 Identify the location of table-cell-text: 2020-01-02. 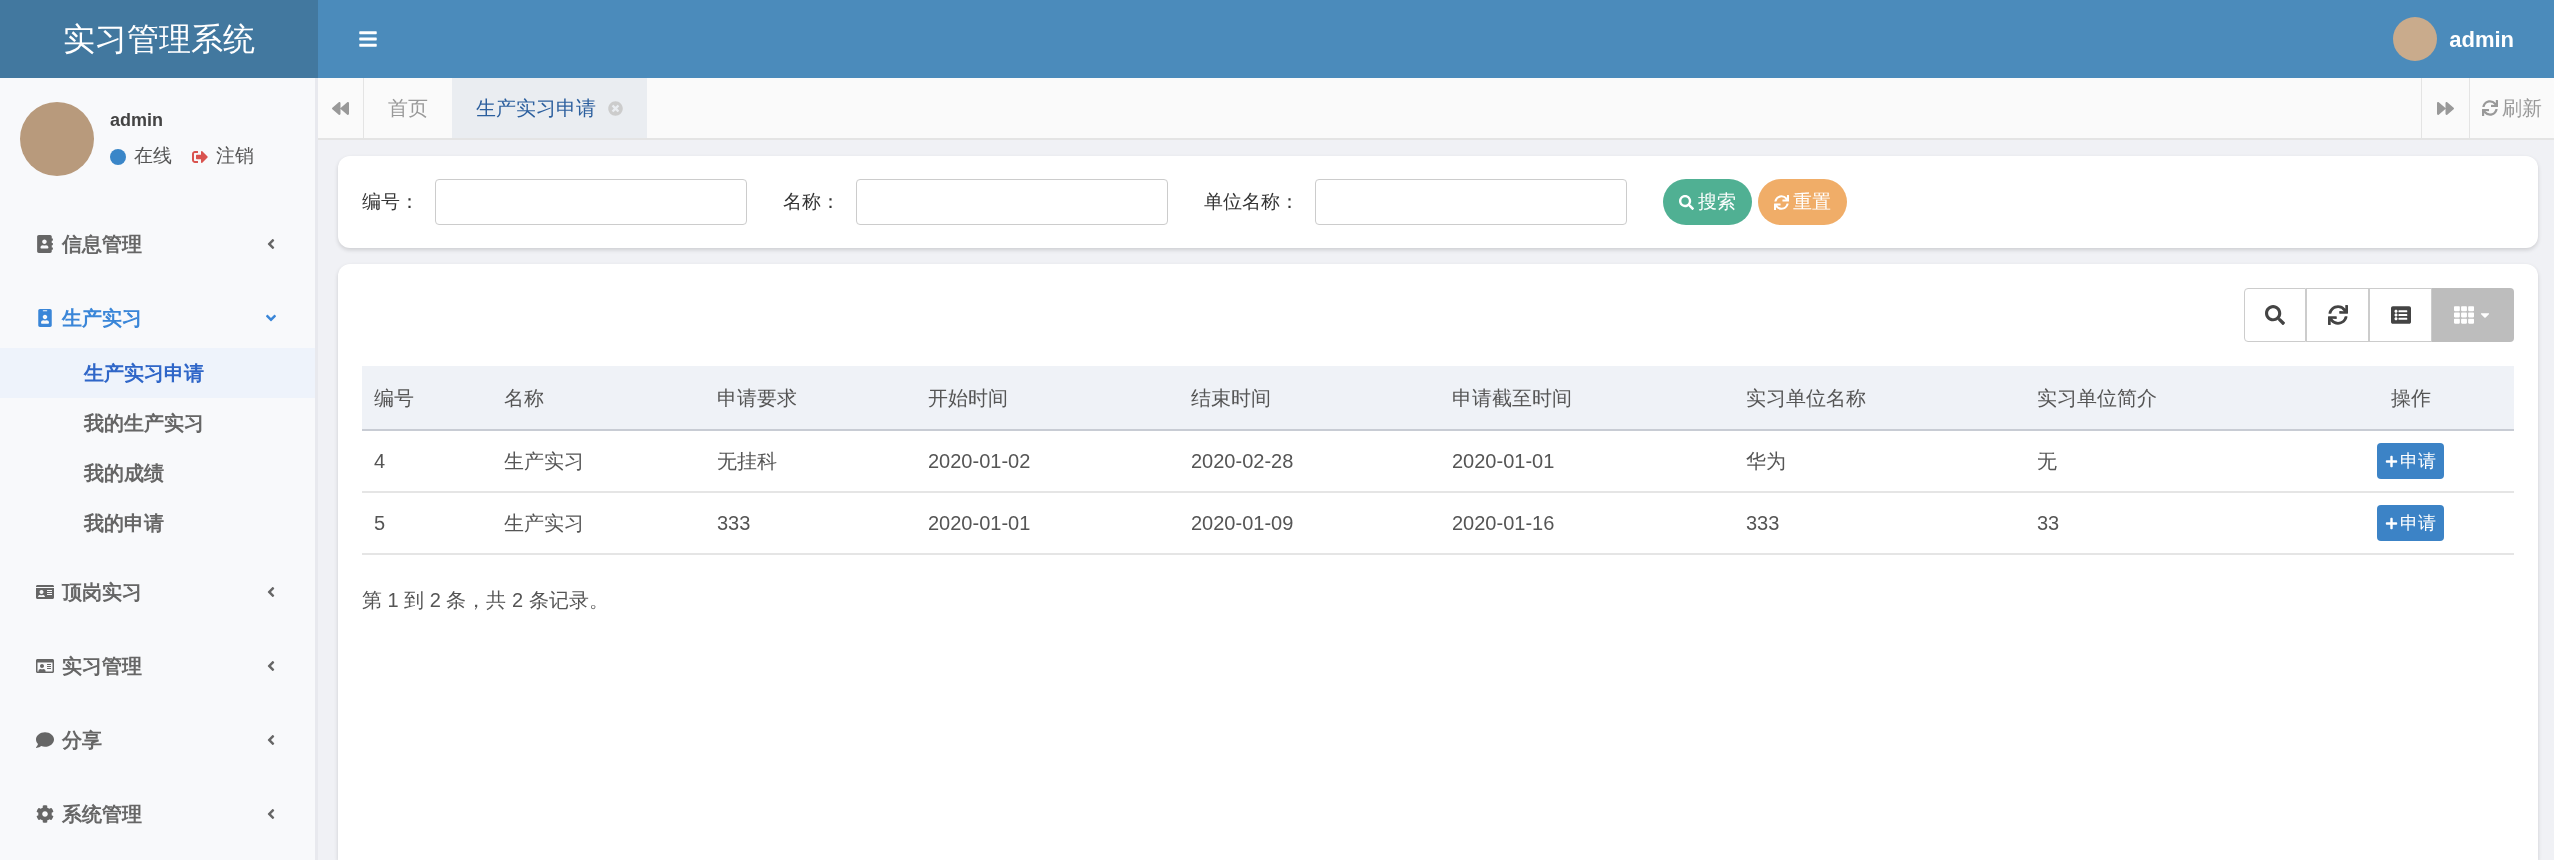
(979, 461).